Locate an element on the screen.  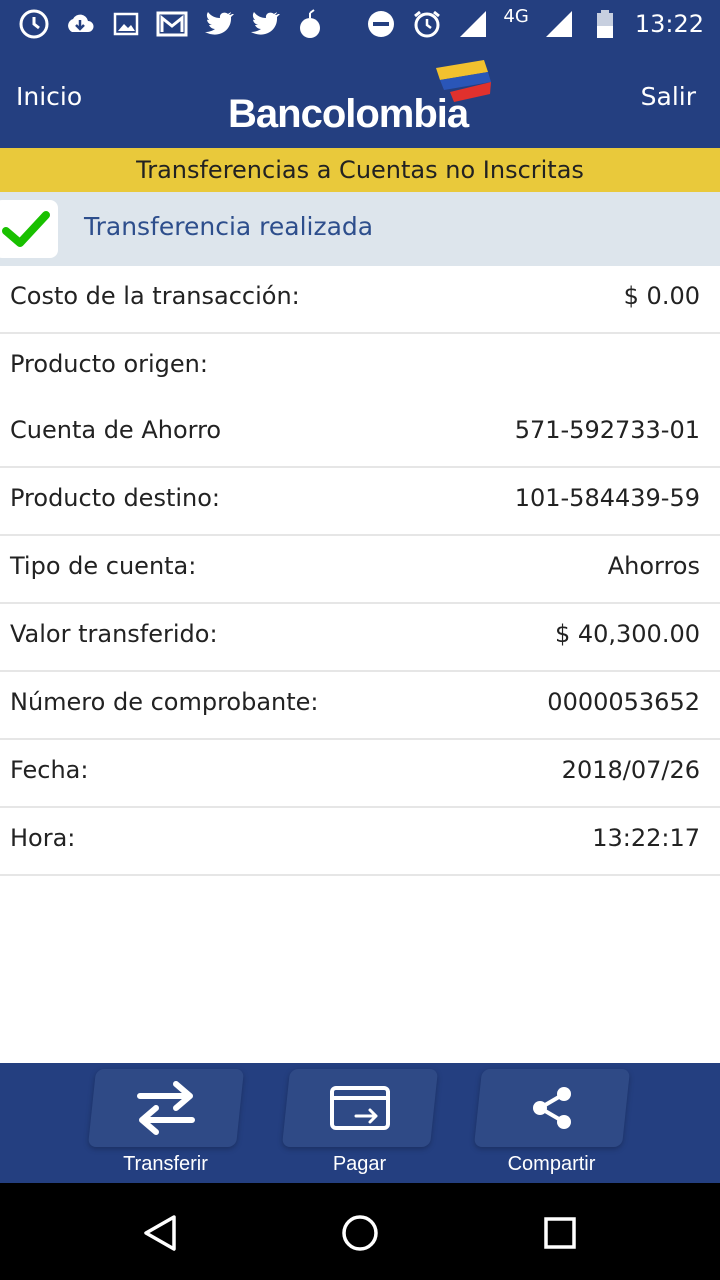
notification-icons is located at coordinates (172, 24).